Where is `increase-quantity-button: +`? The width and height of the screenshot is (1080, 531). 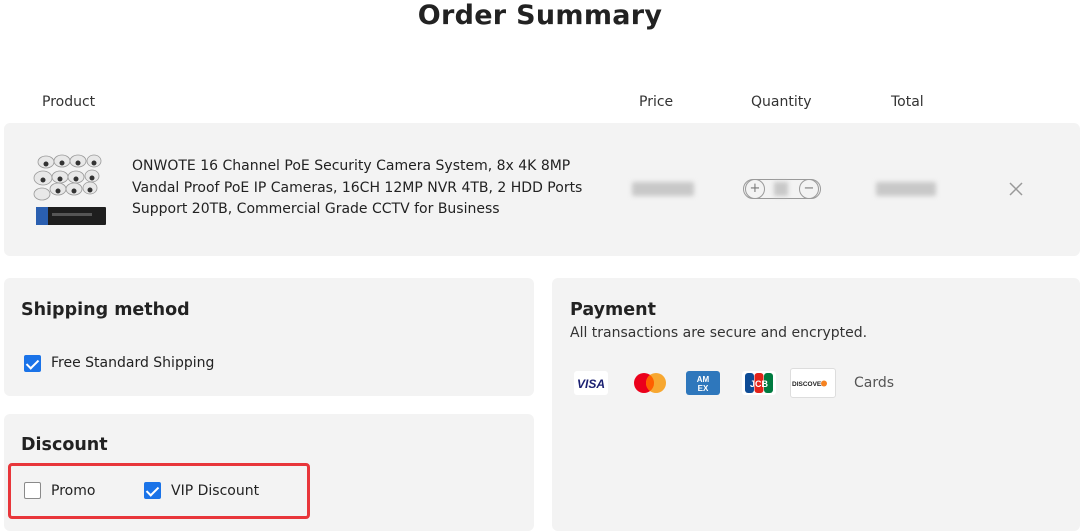 increase-quantity-button: + is located at coordinates (755, 189).